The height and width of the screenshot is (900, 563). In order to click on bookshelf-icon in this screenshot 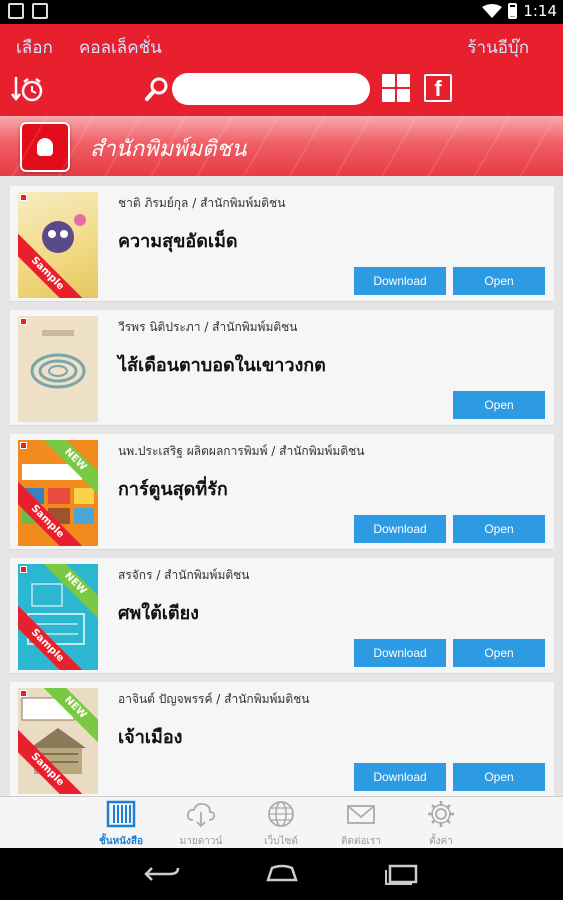, I will do `click(121, 814)`.